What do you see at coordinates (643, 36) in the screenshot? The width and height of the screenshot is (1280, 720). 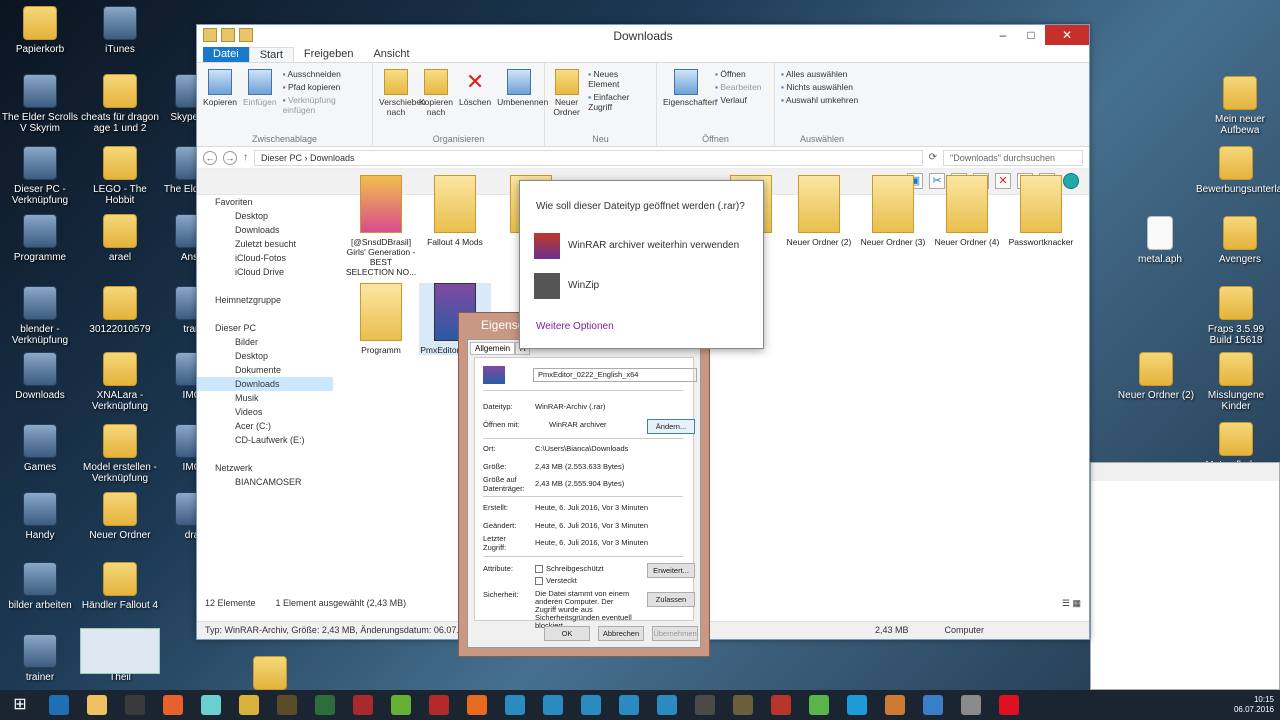 I see `explorer-titlebar: Downloads – □ ✕` at bounding box center [643, 36].